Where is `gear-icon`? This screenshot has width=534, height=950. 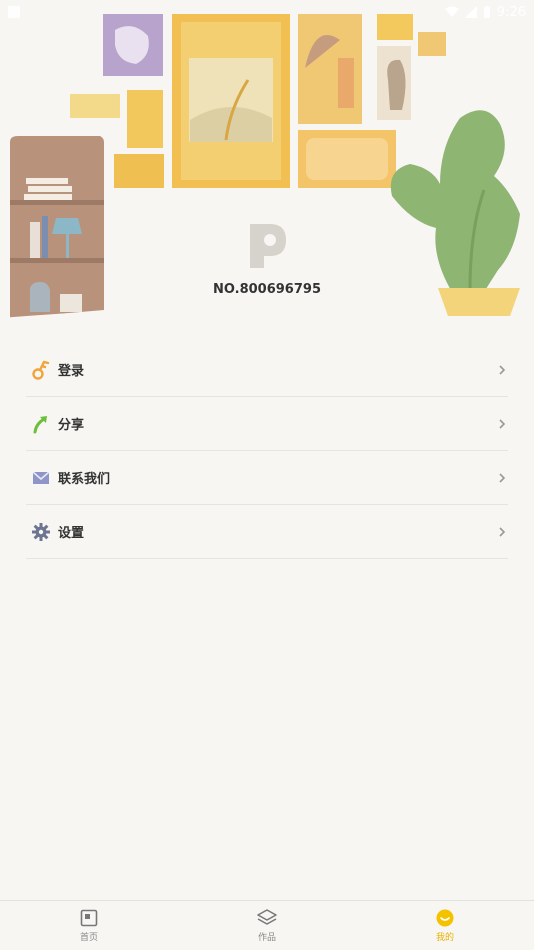
gear-icon is located at coordinates (41, 532).